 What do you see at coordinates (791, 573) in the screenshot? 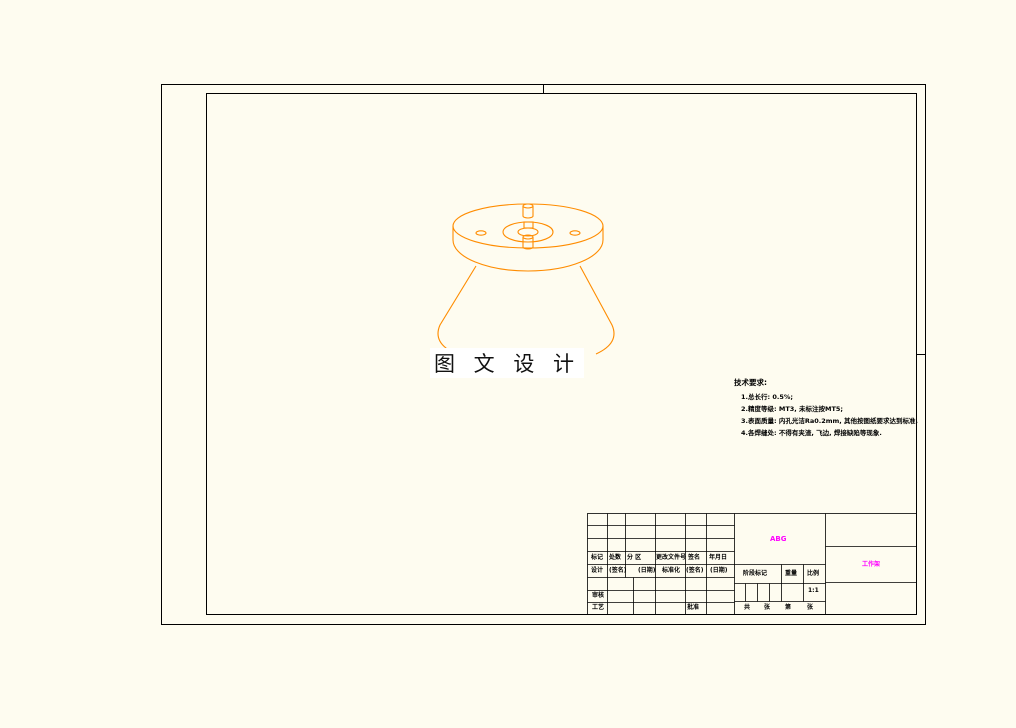
I see `weight-label: 重量` at bounding box center [791, 573].